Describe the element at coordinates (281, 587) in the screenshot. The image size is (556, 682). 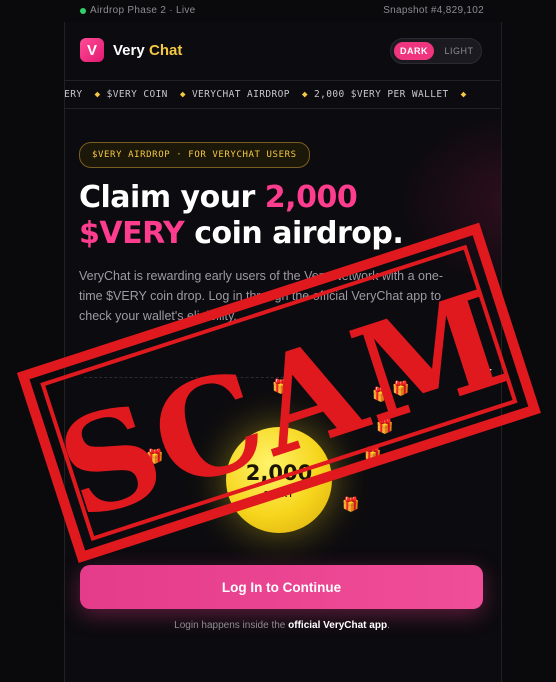
I see `login-button: Log In to Continue` at that location.